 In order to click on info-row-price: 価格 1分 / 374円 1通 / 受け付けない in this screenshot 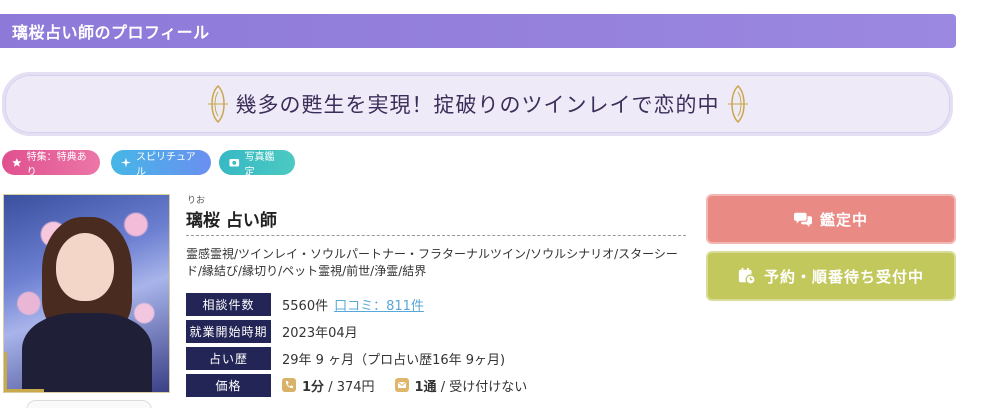, I will do `click(356, 385)`.